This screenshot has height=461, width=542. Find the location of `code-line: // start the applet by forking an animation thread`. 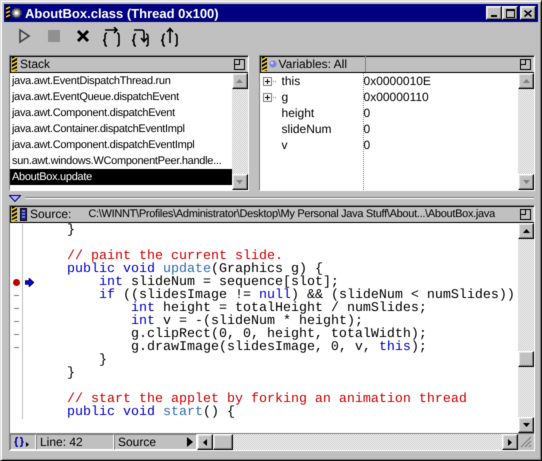

code-line: // start the applet by forking an animation thread is located at coordinates (266, 399).